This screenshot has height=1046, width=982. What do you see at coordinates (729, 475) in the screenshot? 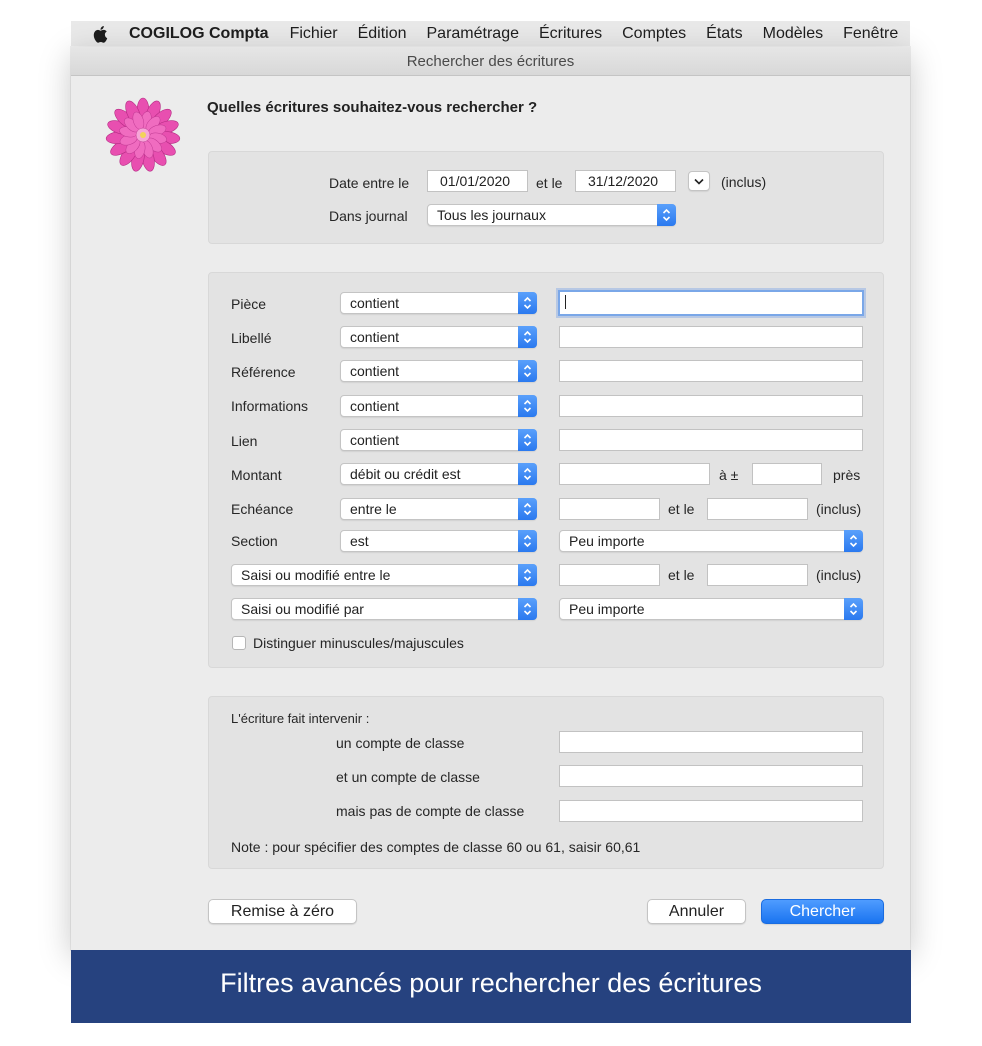
I see `montant-tolerance-label: à ±` at bounding box center [729, 475].